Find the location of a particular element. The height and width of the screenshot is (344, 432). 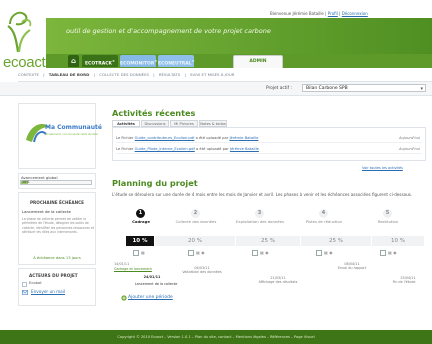

user-greeting: Bienvenue Jérémie Bataille is located at coordinates (297, 13).